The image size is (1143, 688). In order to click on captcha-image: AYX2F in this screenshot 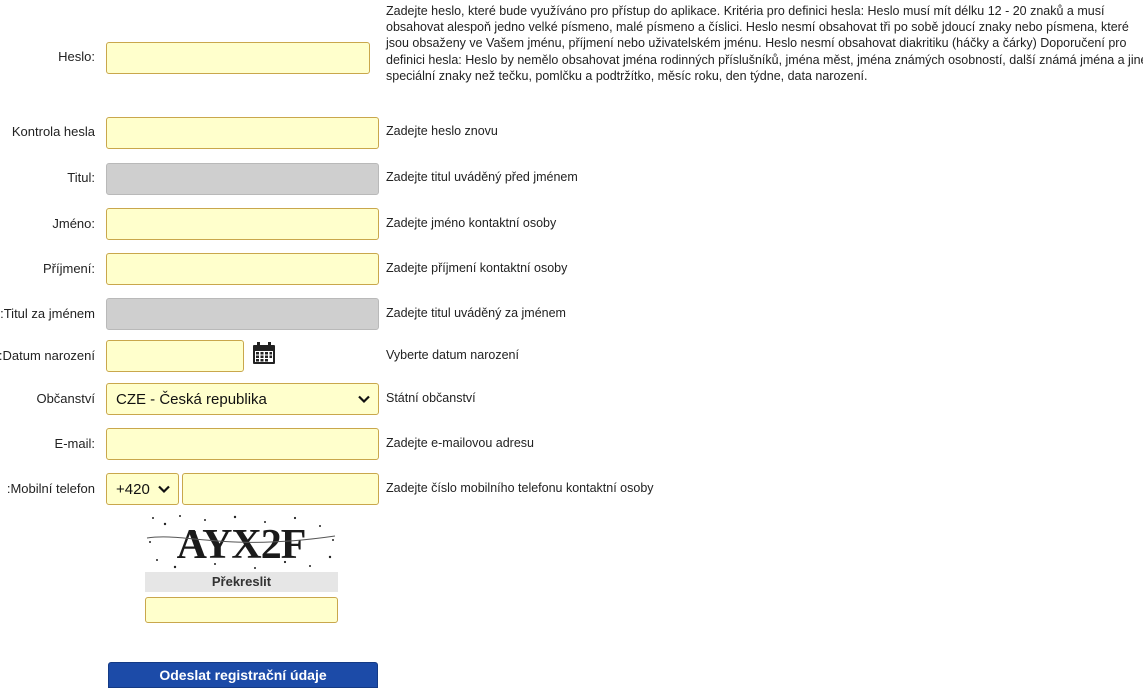, I will do `click(241, 542)`.